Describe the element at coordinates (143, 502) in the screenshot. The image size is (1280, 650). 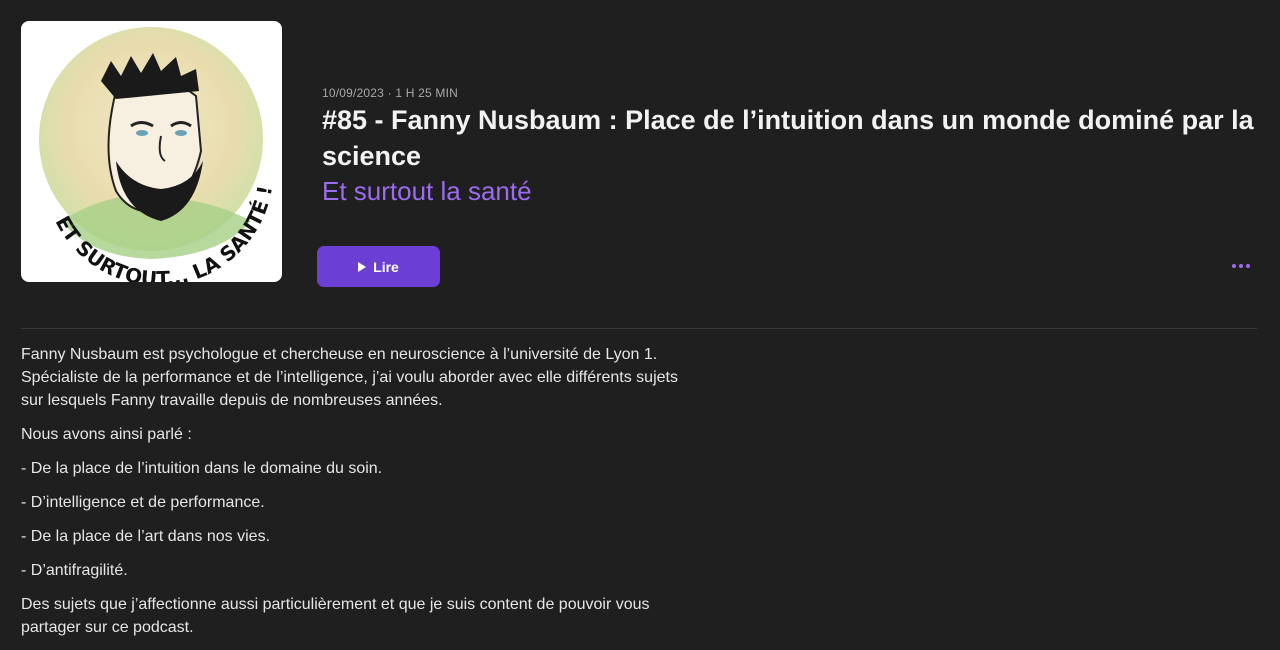
I see `description-list-item: - D’intelligence et de performance.` at that location.